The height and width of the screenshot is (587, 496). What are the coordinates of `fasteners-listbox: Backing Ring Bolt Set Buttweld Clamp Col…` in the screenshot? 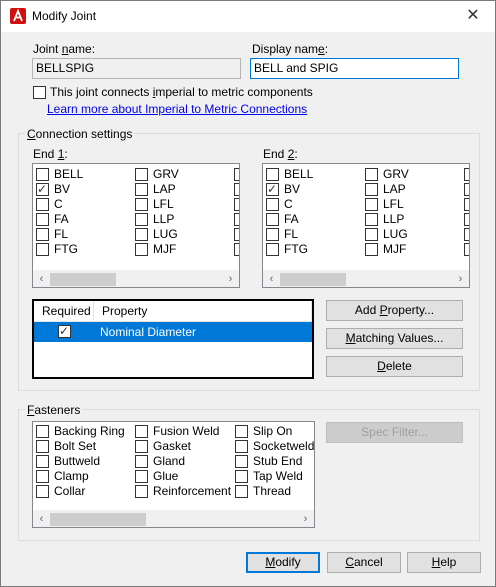 It's located at (173, 474).